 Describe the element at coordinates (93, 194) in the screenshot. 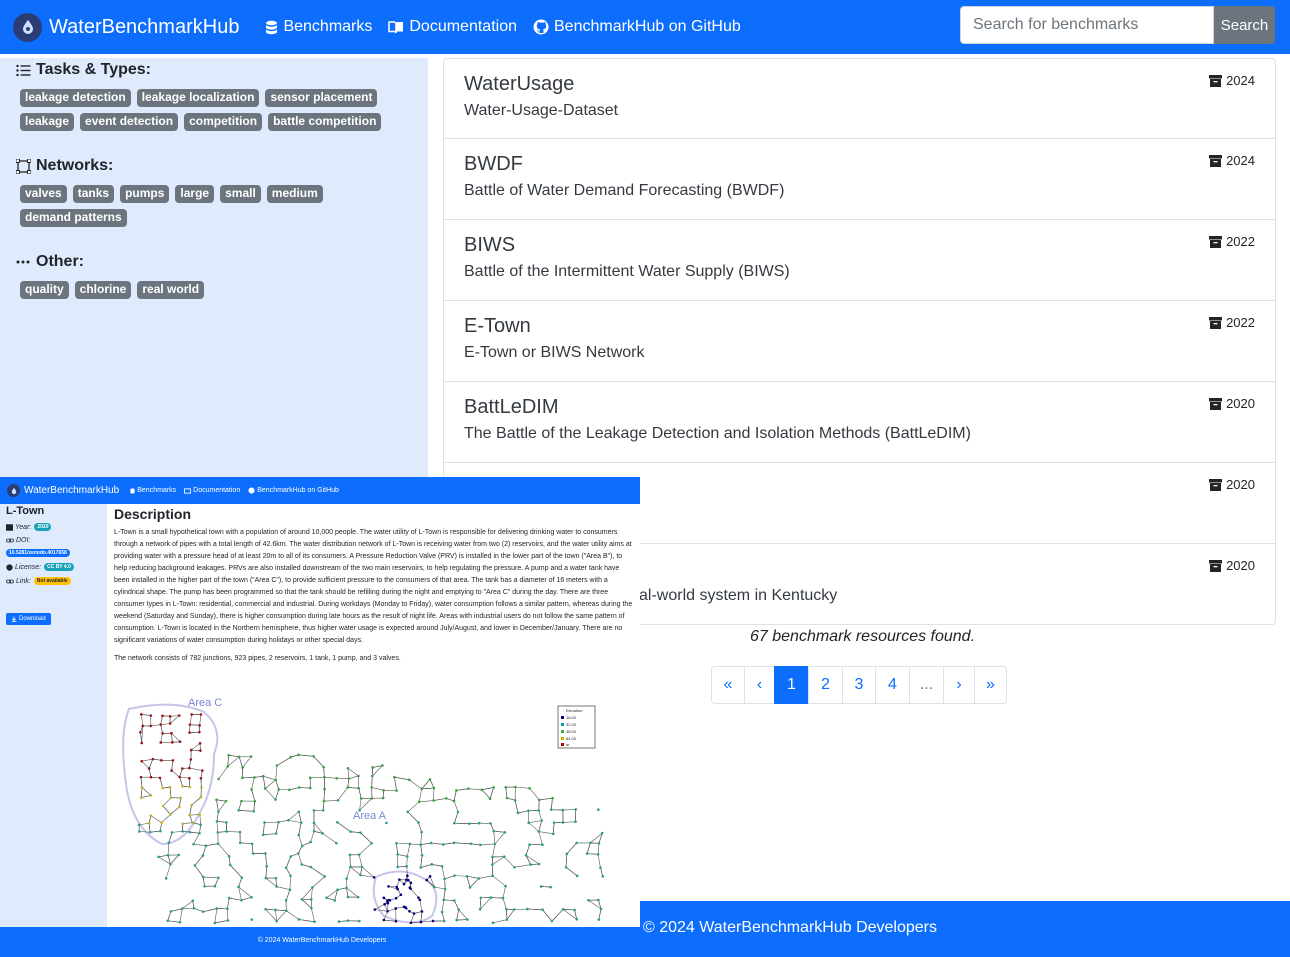

I see `tag-tanks: tanks` at that location.